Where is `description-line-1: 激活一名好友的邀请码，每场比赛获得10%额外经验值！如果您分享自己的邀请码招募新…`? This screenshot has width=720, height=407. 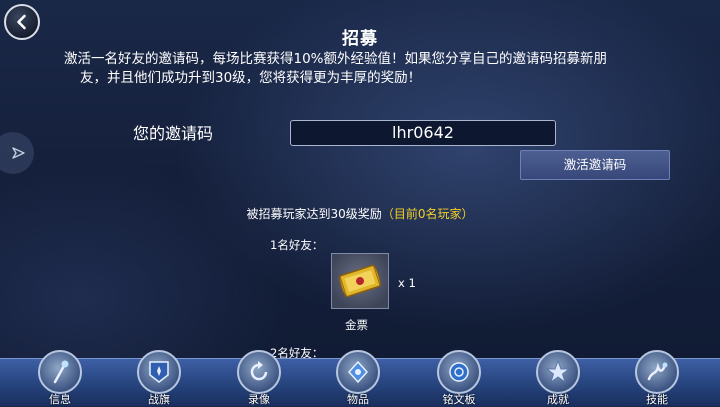
description-line-1: 激活一名好友的邀请码，每场比赛获得10%额外经验值！如果您分享自己的邀请码招募新… is located at coordinates (336, 59).